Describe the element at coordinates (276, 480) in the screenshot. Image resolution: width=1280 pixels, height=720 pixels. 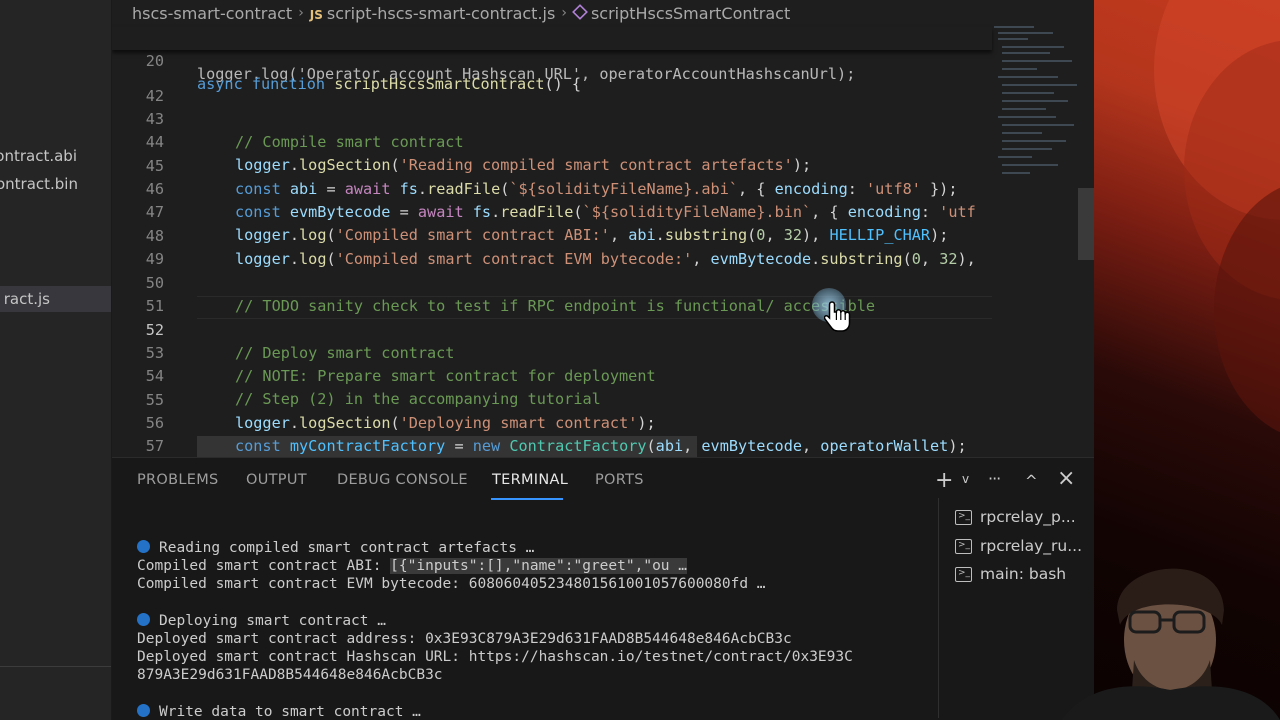
I see `tab-output: OUTPUT` at that location.